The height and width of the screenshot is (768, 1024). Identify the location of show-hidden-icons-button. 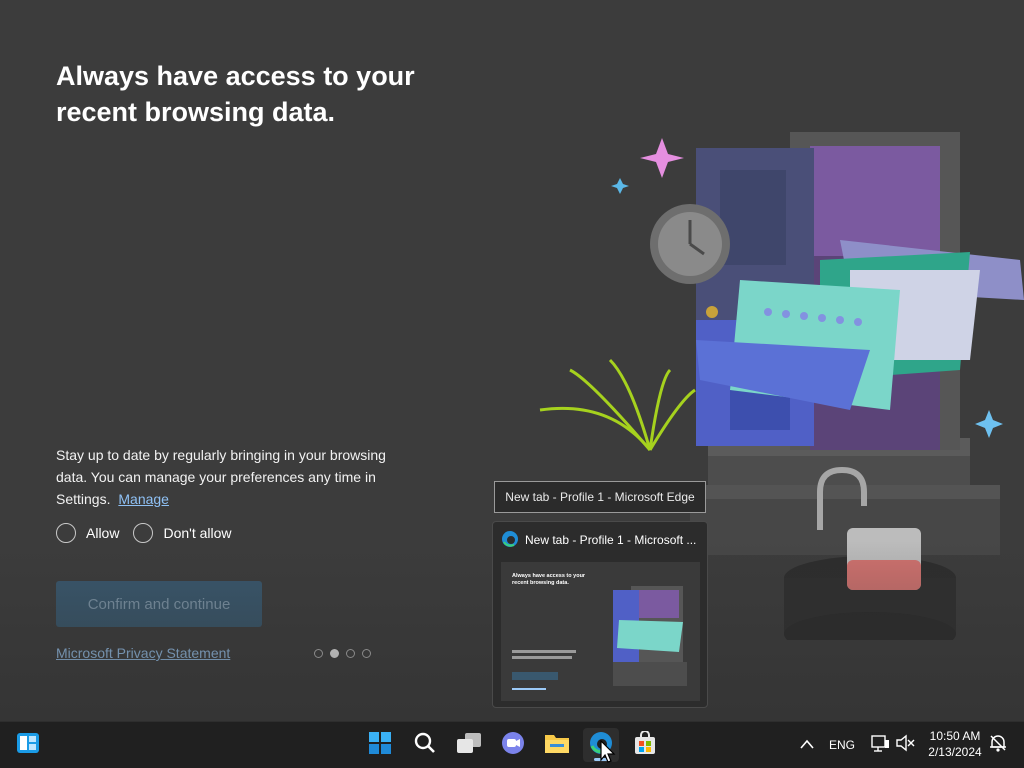
(807, 745).